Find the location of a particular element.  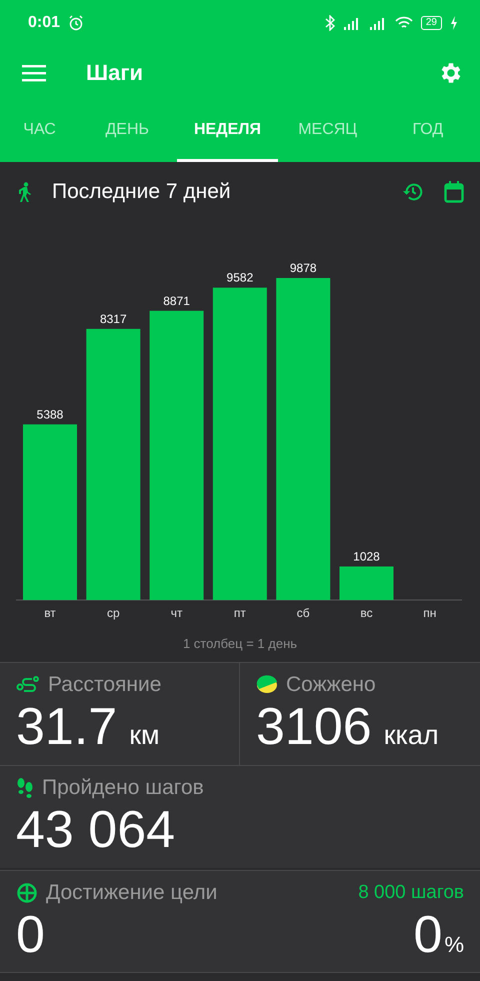

bar-value: 9582 is located at coordinates (240, 277).